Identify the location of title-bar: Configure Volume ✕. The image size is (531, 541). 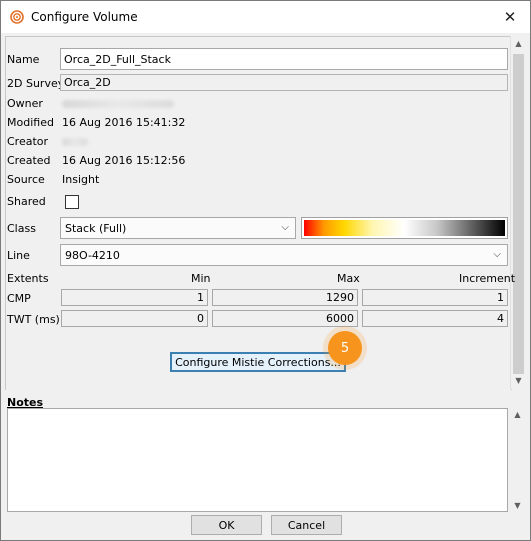
(265, 17).